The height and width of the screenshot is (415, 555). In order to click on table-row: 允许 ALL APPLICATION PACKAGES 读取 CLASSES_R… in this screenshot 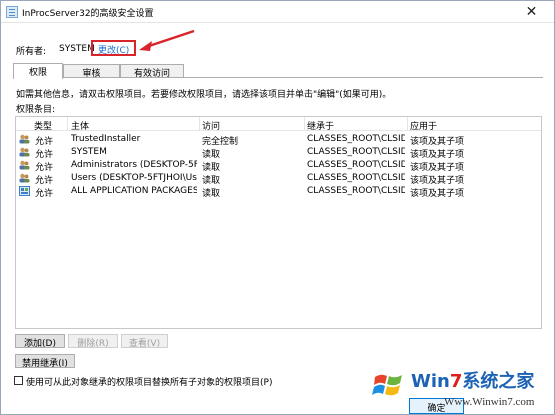, I will do `click(278, 192)`.